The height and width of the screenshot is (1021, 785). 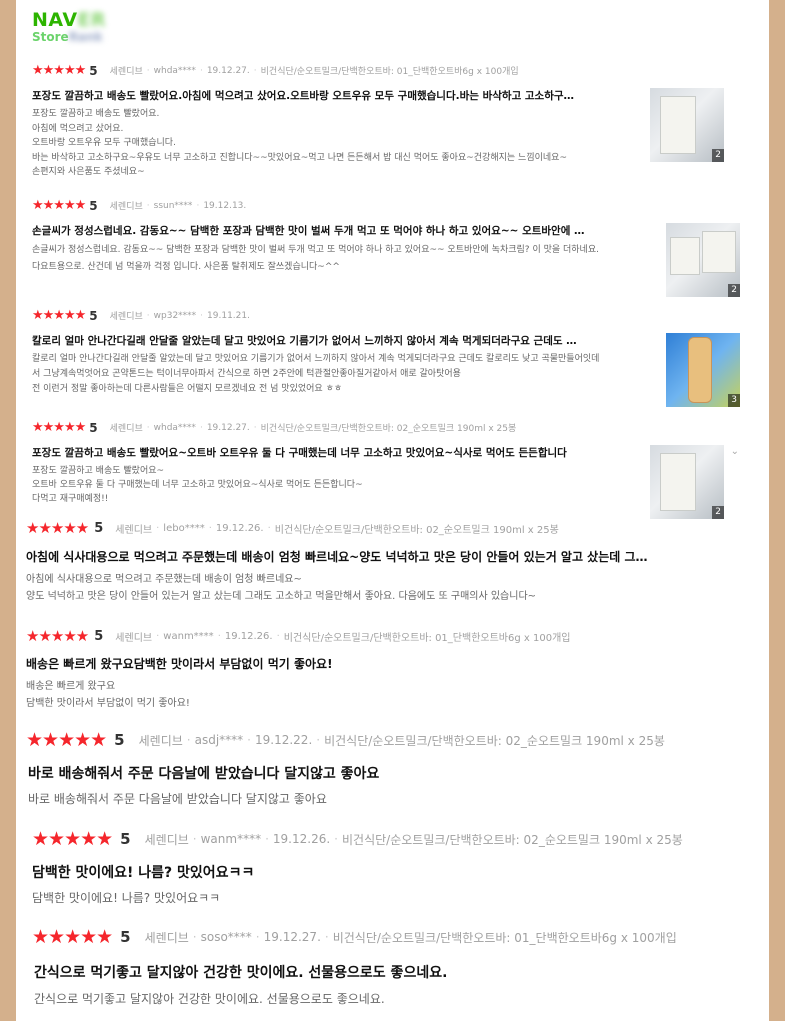 What do you see at coordinates (50, 37) in the screenshot?
I see `logo-subtext: Store` at bounding box center [50, 37].